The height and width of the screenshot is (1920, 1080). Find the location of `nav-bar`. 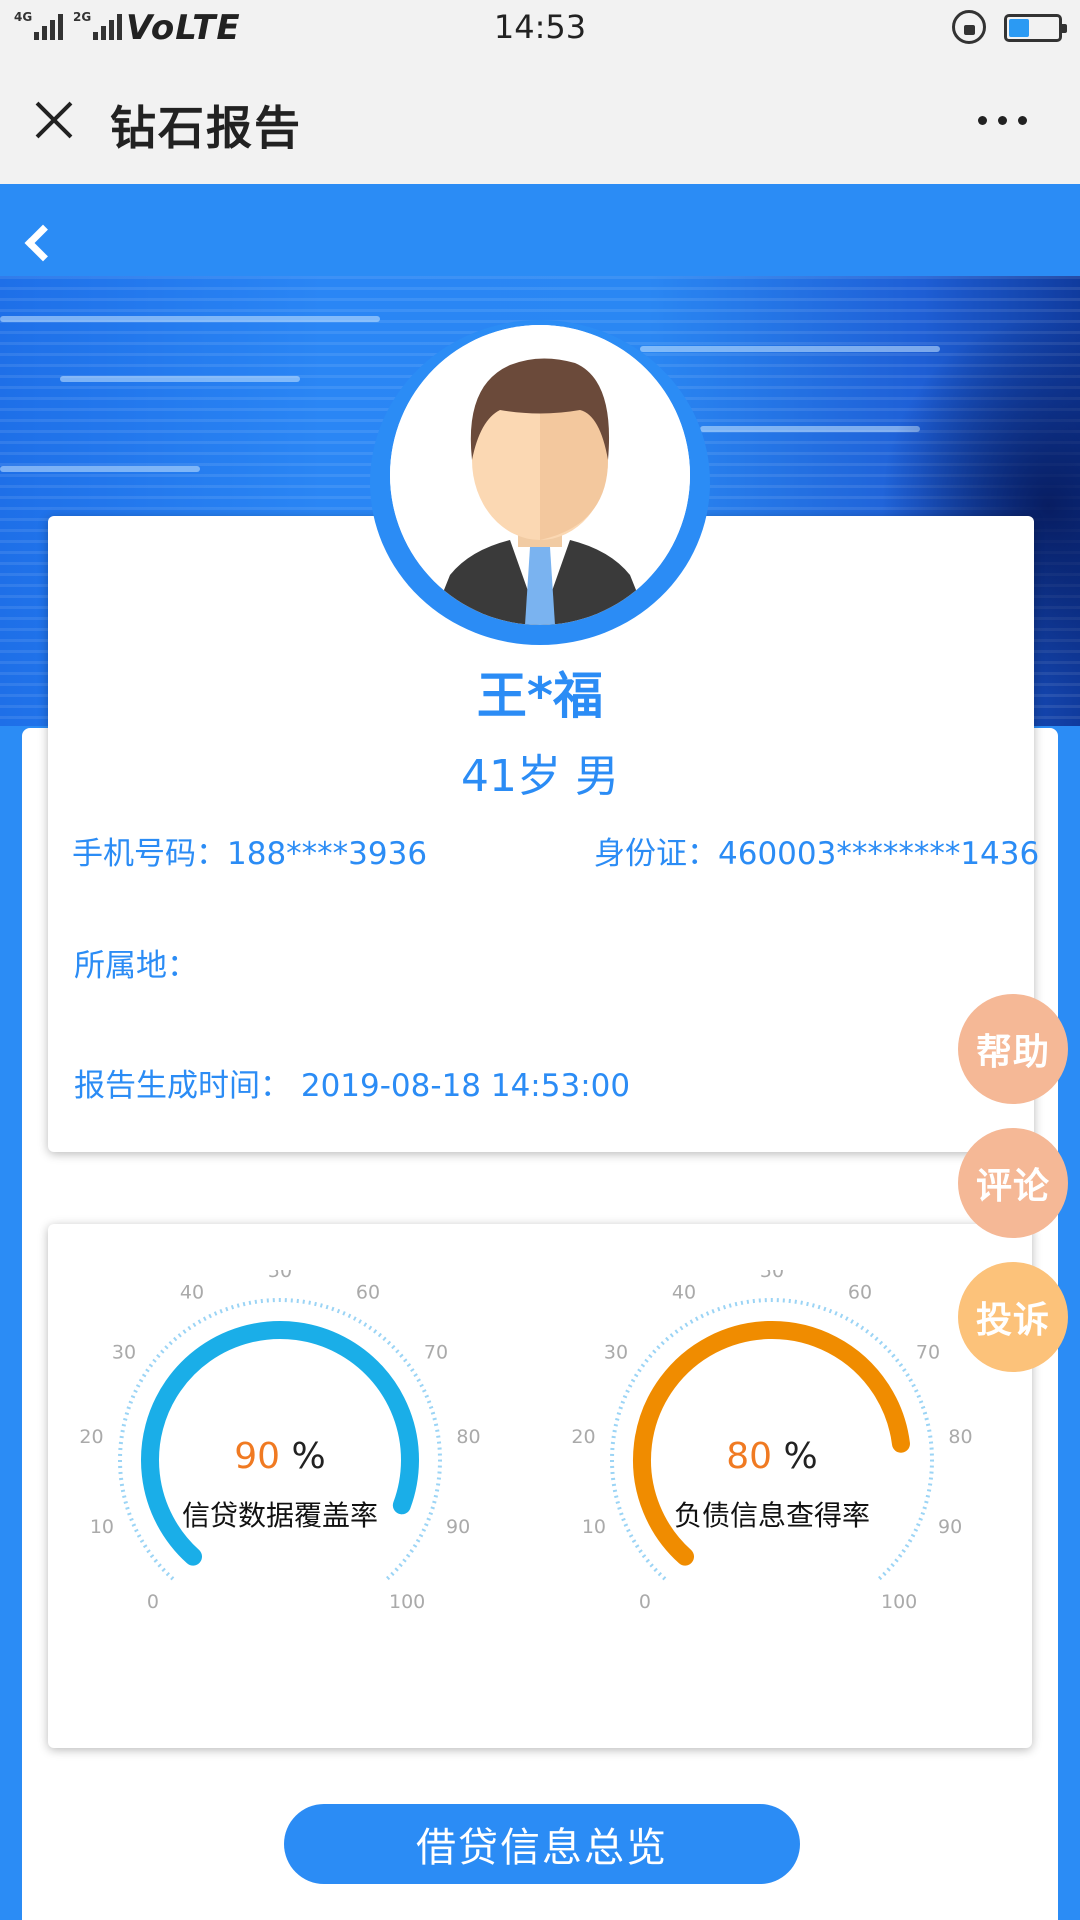

nav-bar is located at coordinates (540, 230).